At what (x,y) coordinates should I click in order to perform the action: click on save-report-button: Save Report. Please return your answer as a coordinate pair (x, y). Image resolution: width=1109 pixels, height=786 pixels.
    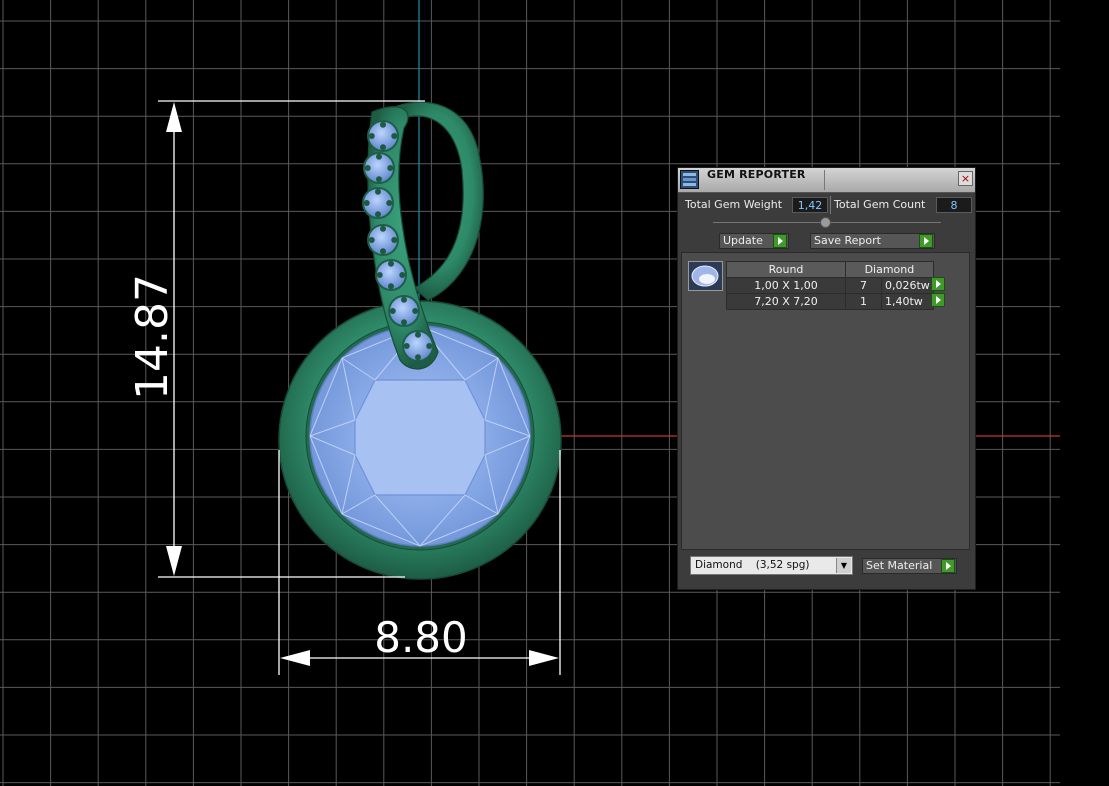
    Looking at the image, I should click on (872, 241).